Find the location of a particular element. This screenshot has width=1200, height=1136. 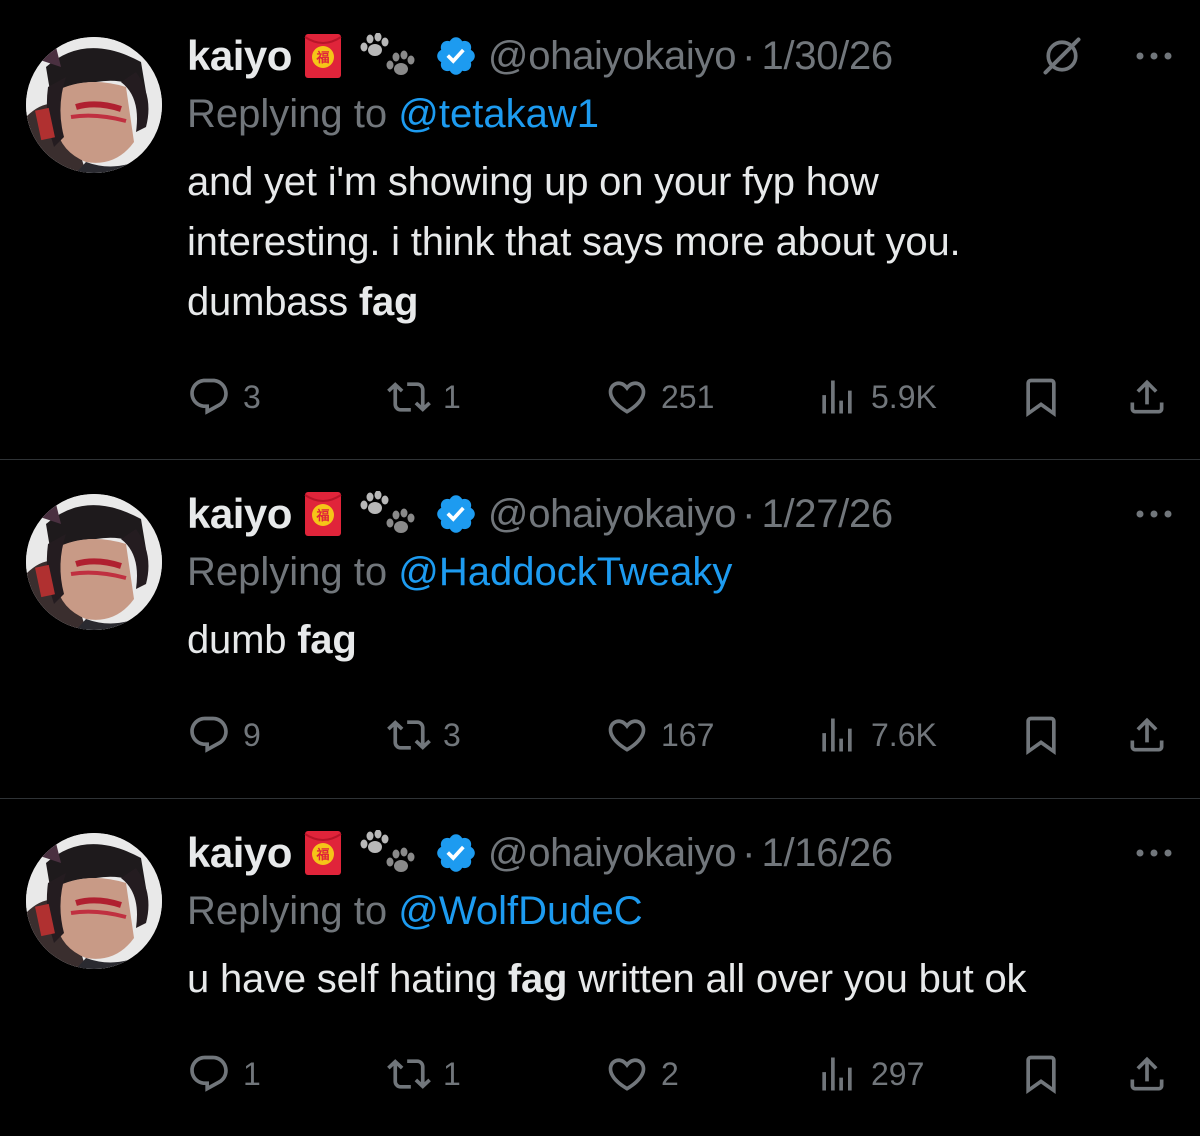

grok-icon is located at coordinates (1062, 56).